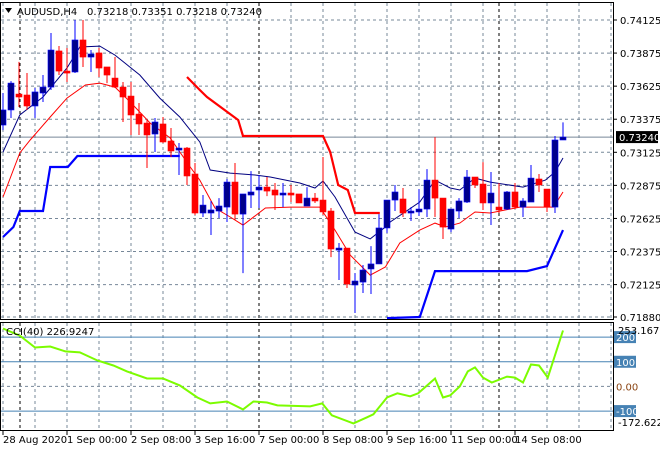  Describe the element at coordinates (289, 440) in the screenshot. I see `time-tick-label: 7 Sep 00:00` at that location.